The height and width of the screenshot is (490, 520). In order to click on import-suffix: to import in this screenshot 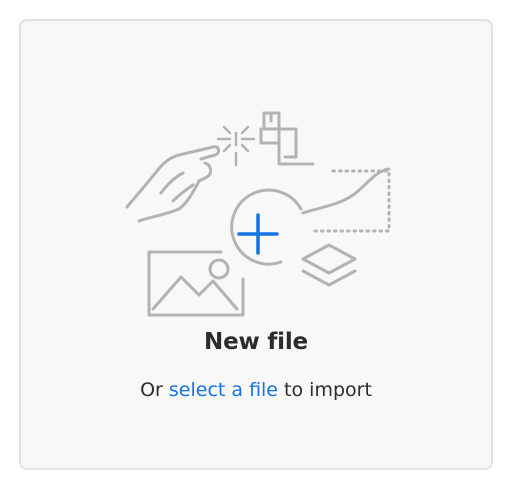, I will do `click(325, 390)`.